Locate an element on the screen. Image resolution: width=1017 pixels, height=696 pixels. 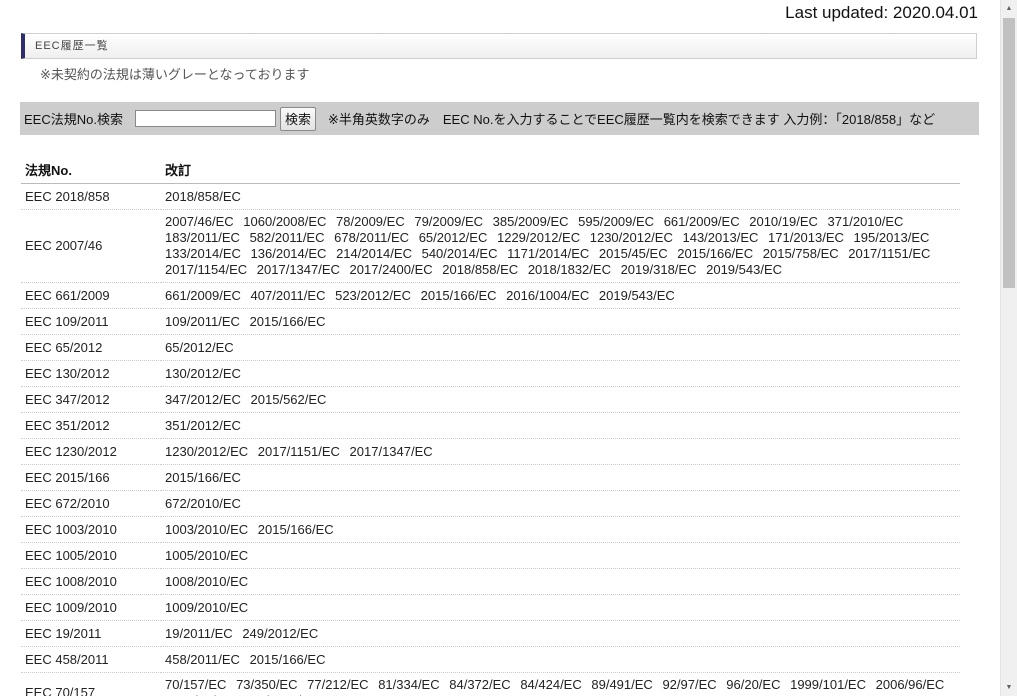
regulation-no: EEC 70/157 is located at coordinates (91, 684).